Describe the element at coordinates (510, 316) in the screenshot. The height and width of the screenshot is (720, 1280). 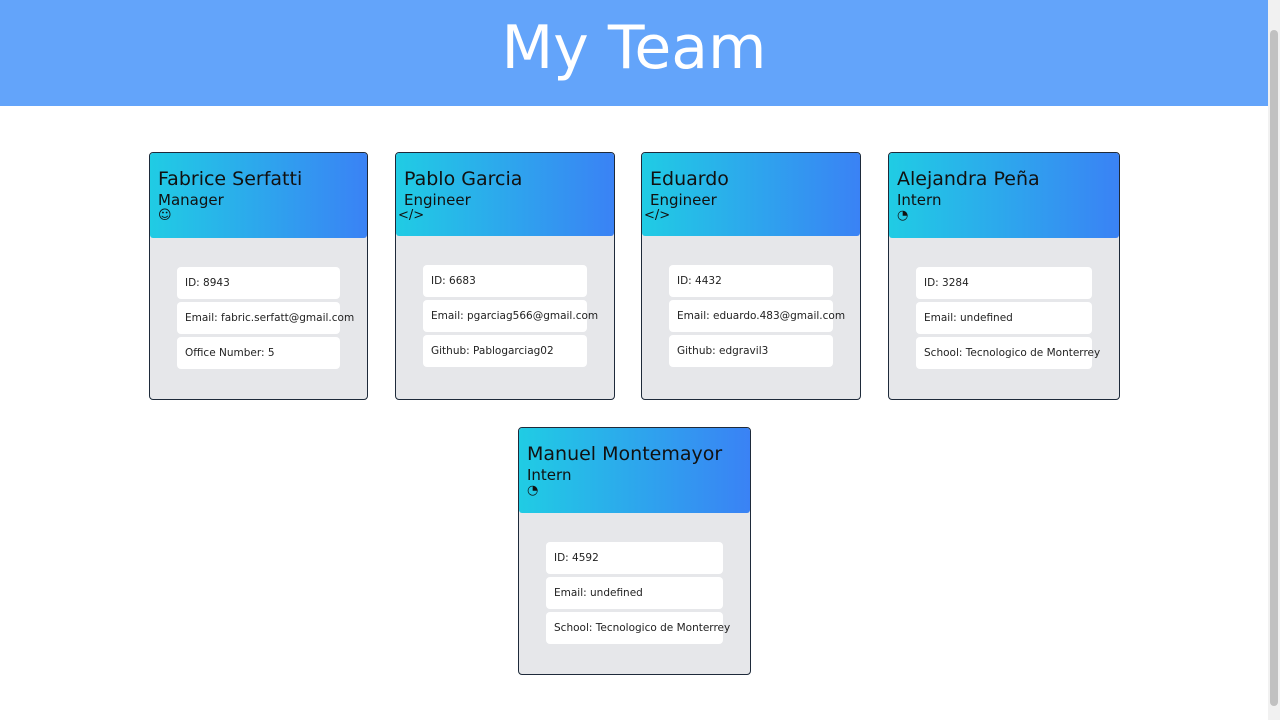
I see `employee-email: Email: pgarciag566@gmail.com` at that location.